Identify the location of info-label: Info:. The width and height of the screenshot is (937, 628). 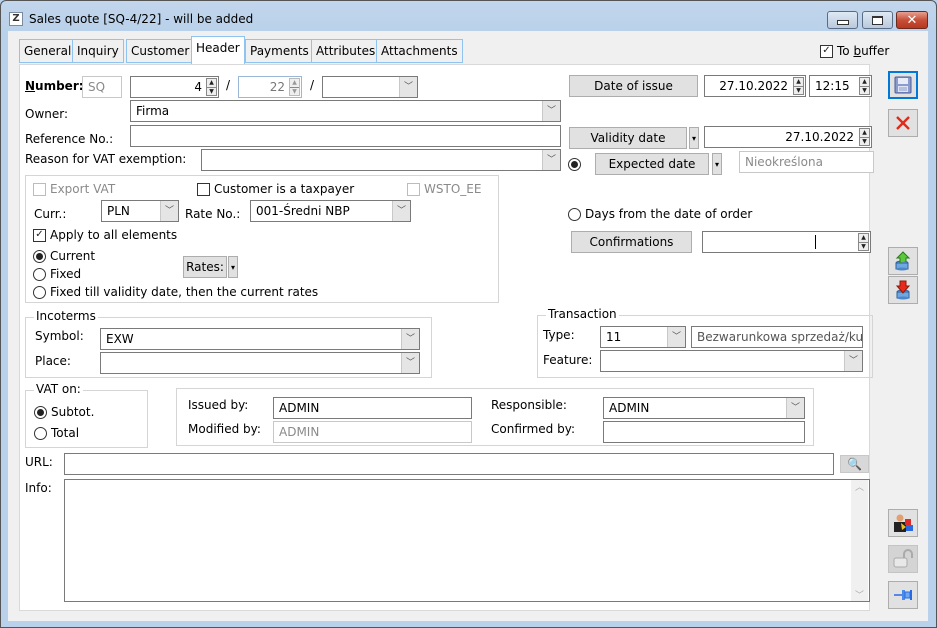
(38, 488).